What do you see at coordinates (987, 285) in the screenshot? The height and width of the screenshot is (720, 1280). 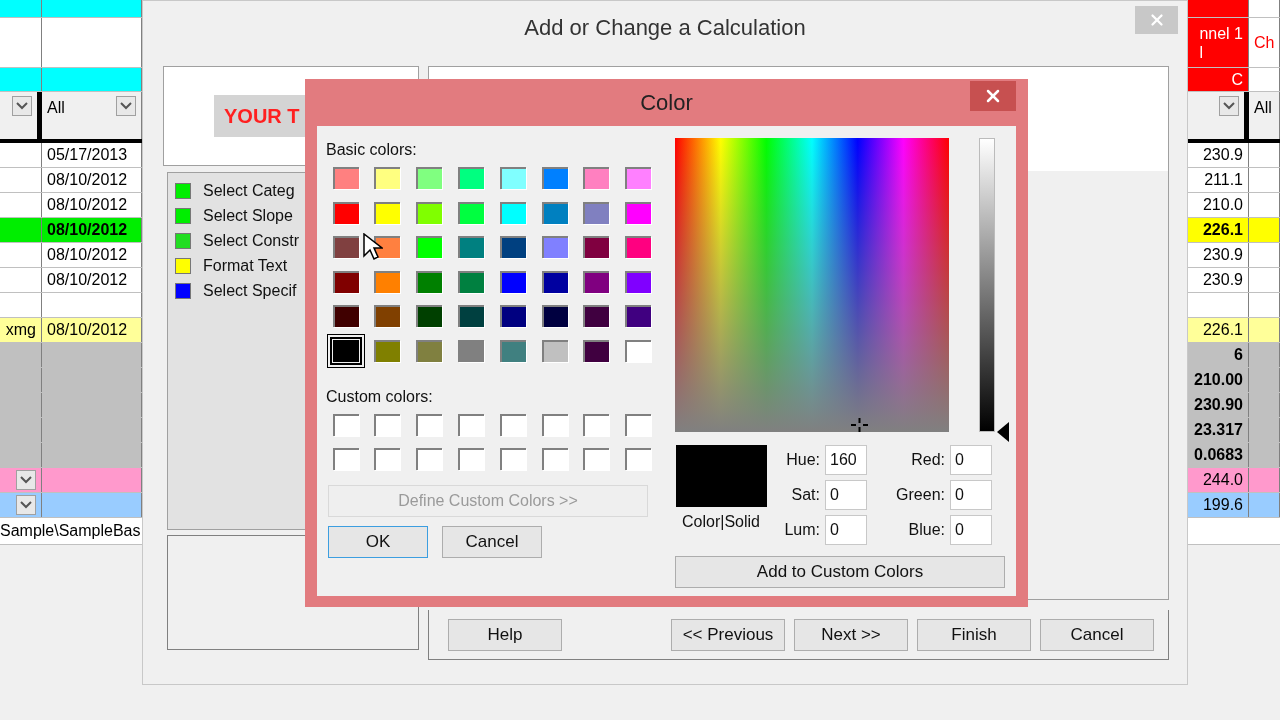 I see `luminance-bar` at bounding box center [987, 285].